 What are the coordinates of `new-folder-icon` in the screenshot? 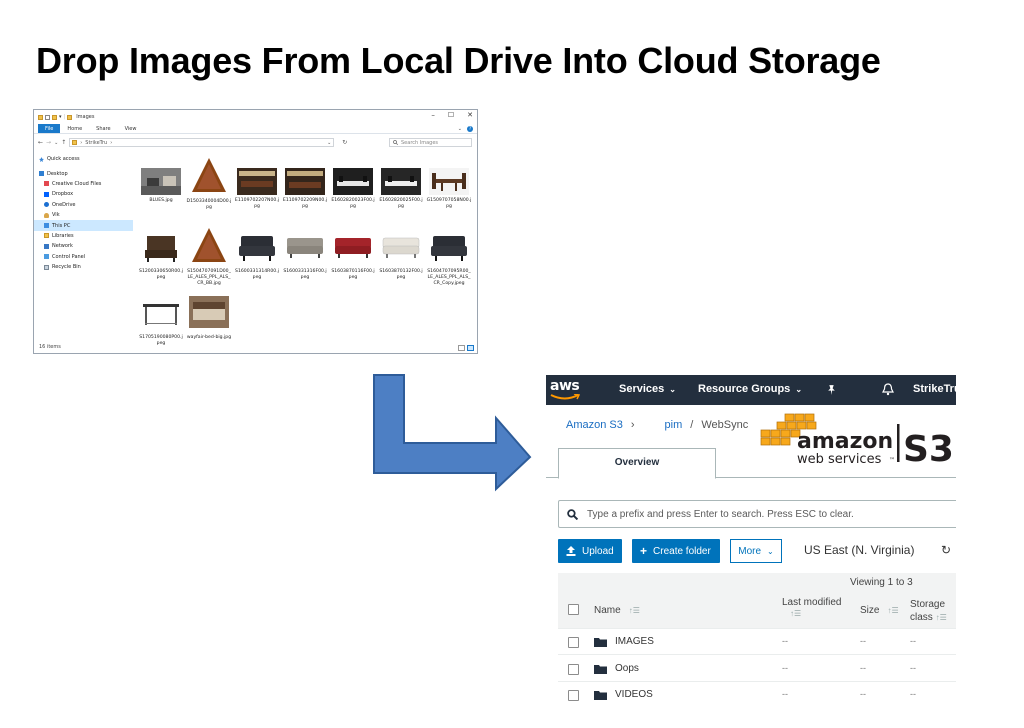 It's located at (54, 117).